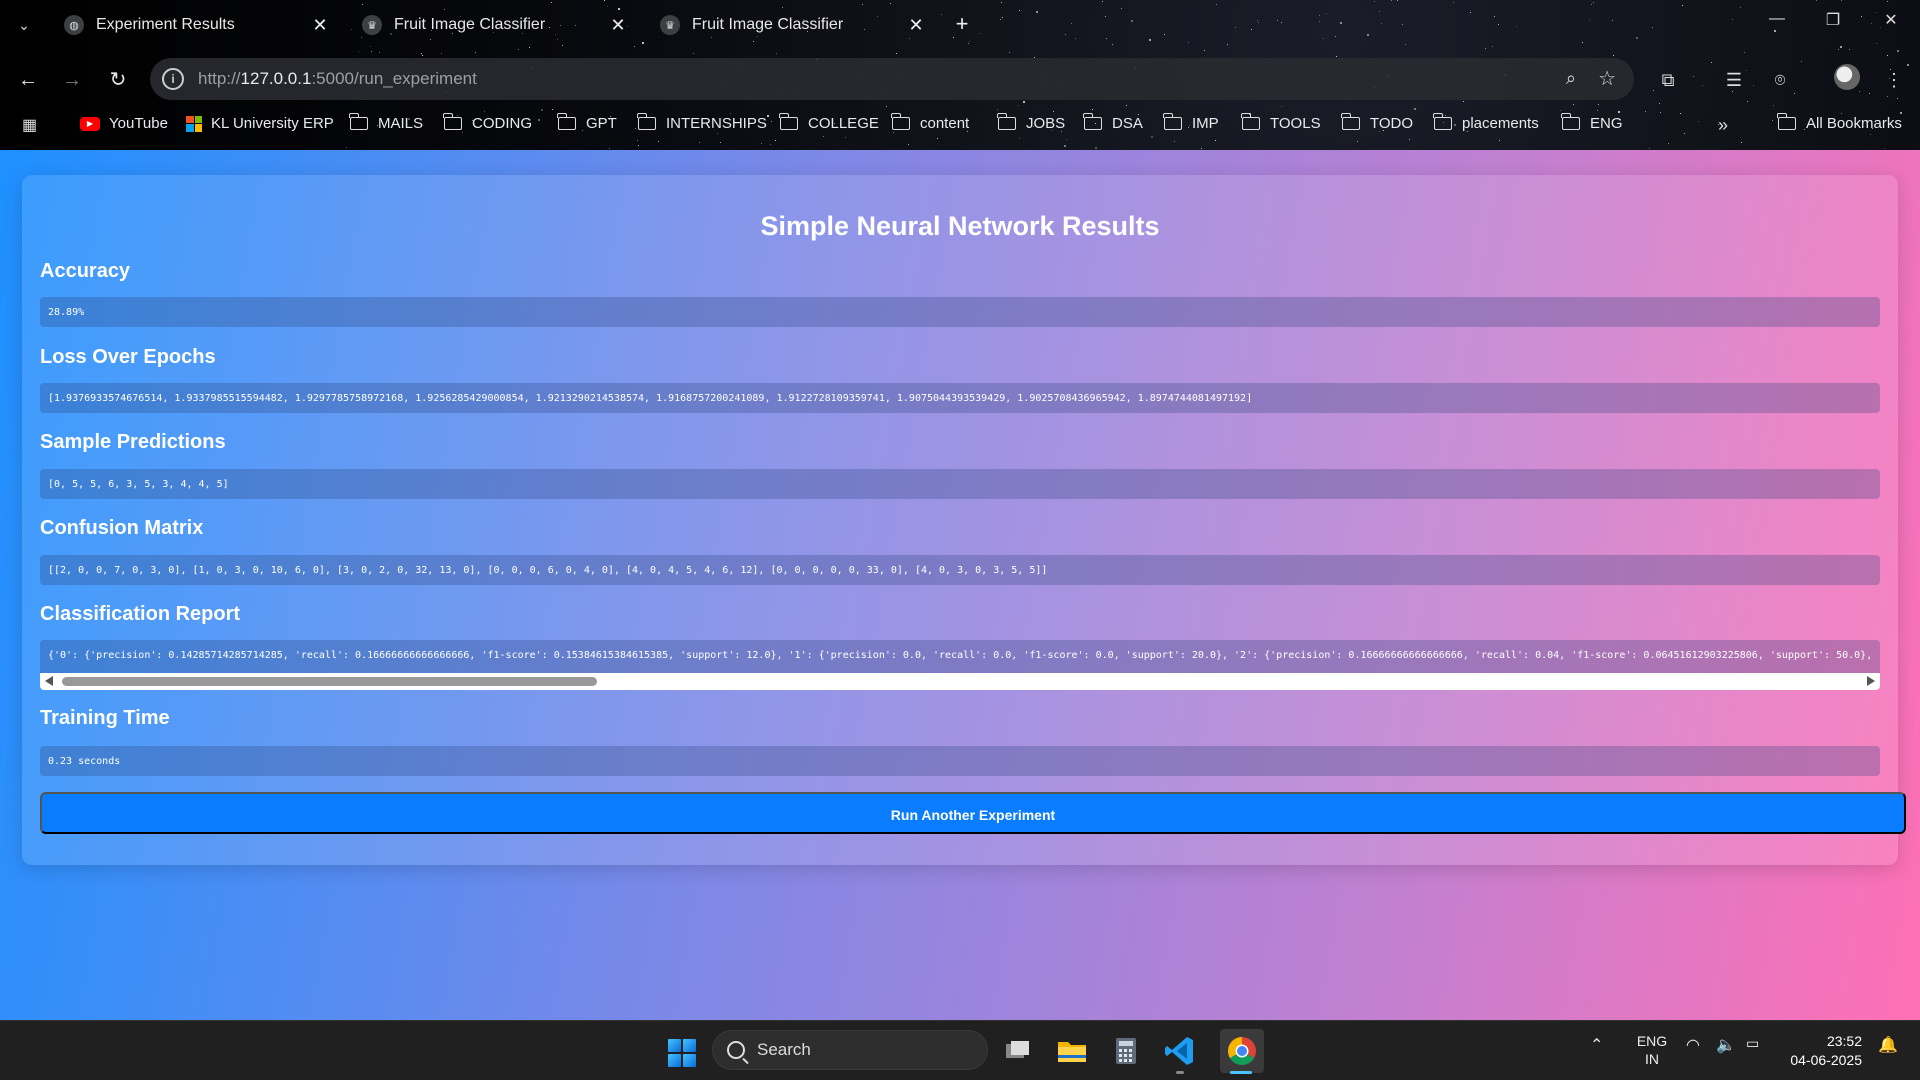 The image size is (1920, 1080). What do you see at coordinates (1126, 1051) in the screenshot?
I see `calculator-icon` at bounding box center [1126, 1051].